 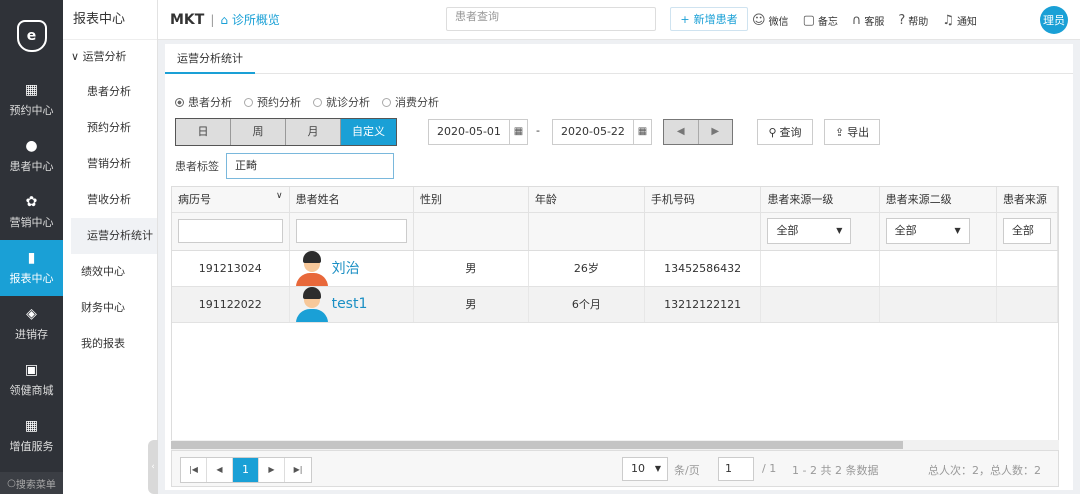 I want to click on end-date-input: 2020-05-22 ▦, so click(x=602, y=132).